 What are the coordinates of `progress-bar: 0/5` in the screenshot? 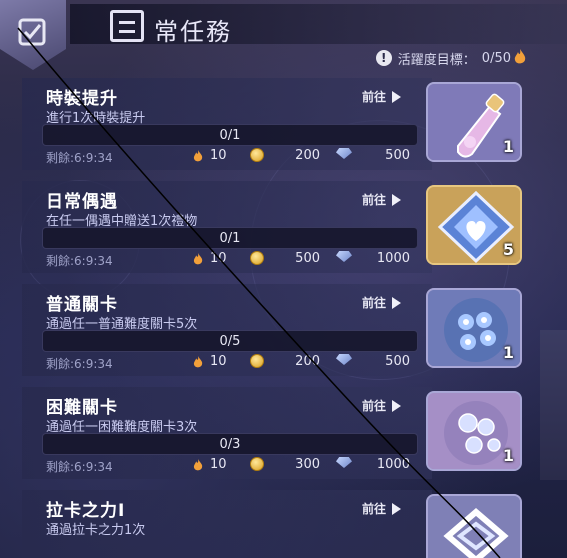 It's located at (230, 341).